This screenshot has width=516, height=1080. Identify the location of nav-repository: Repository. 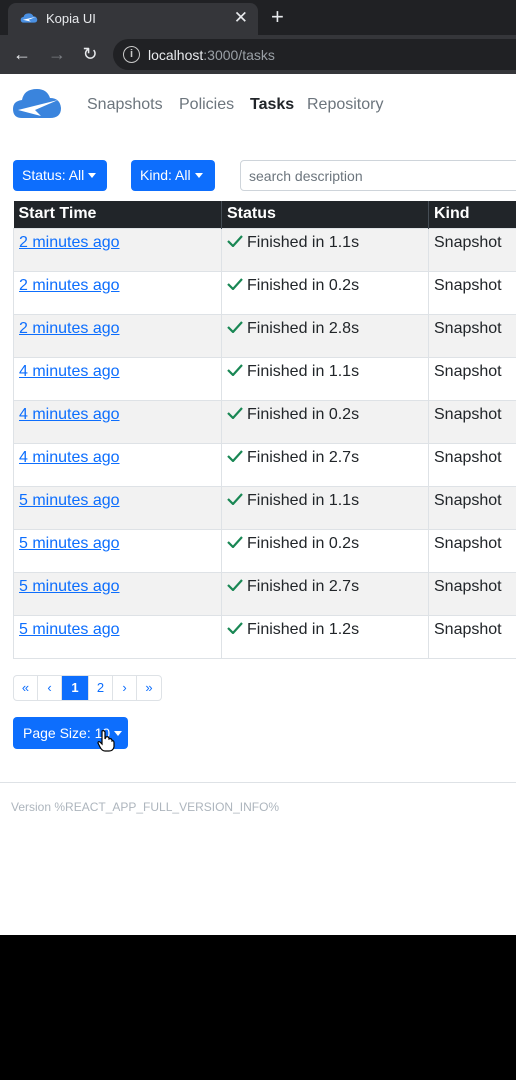
(345, 105).